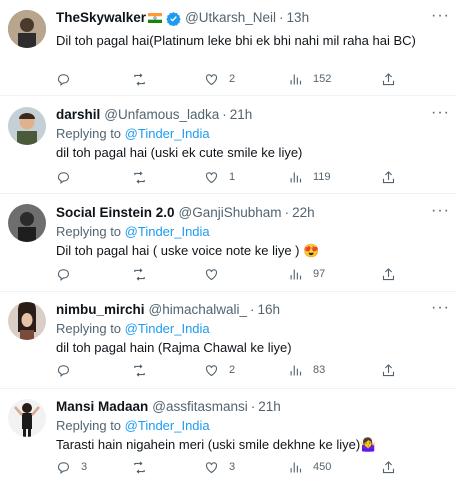 The width and height of the screenshot is (456, 477). I want to click on views-button: 119, so click(309, 177).